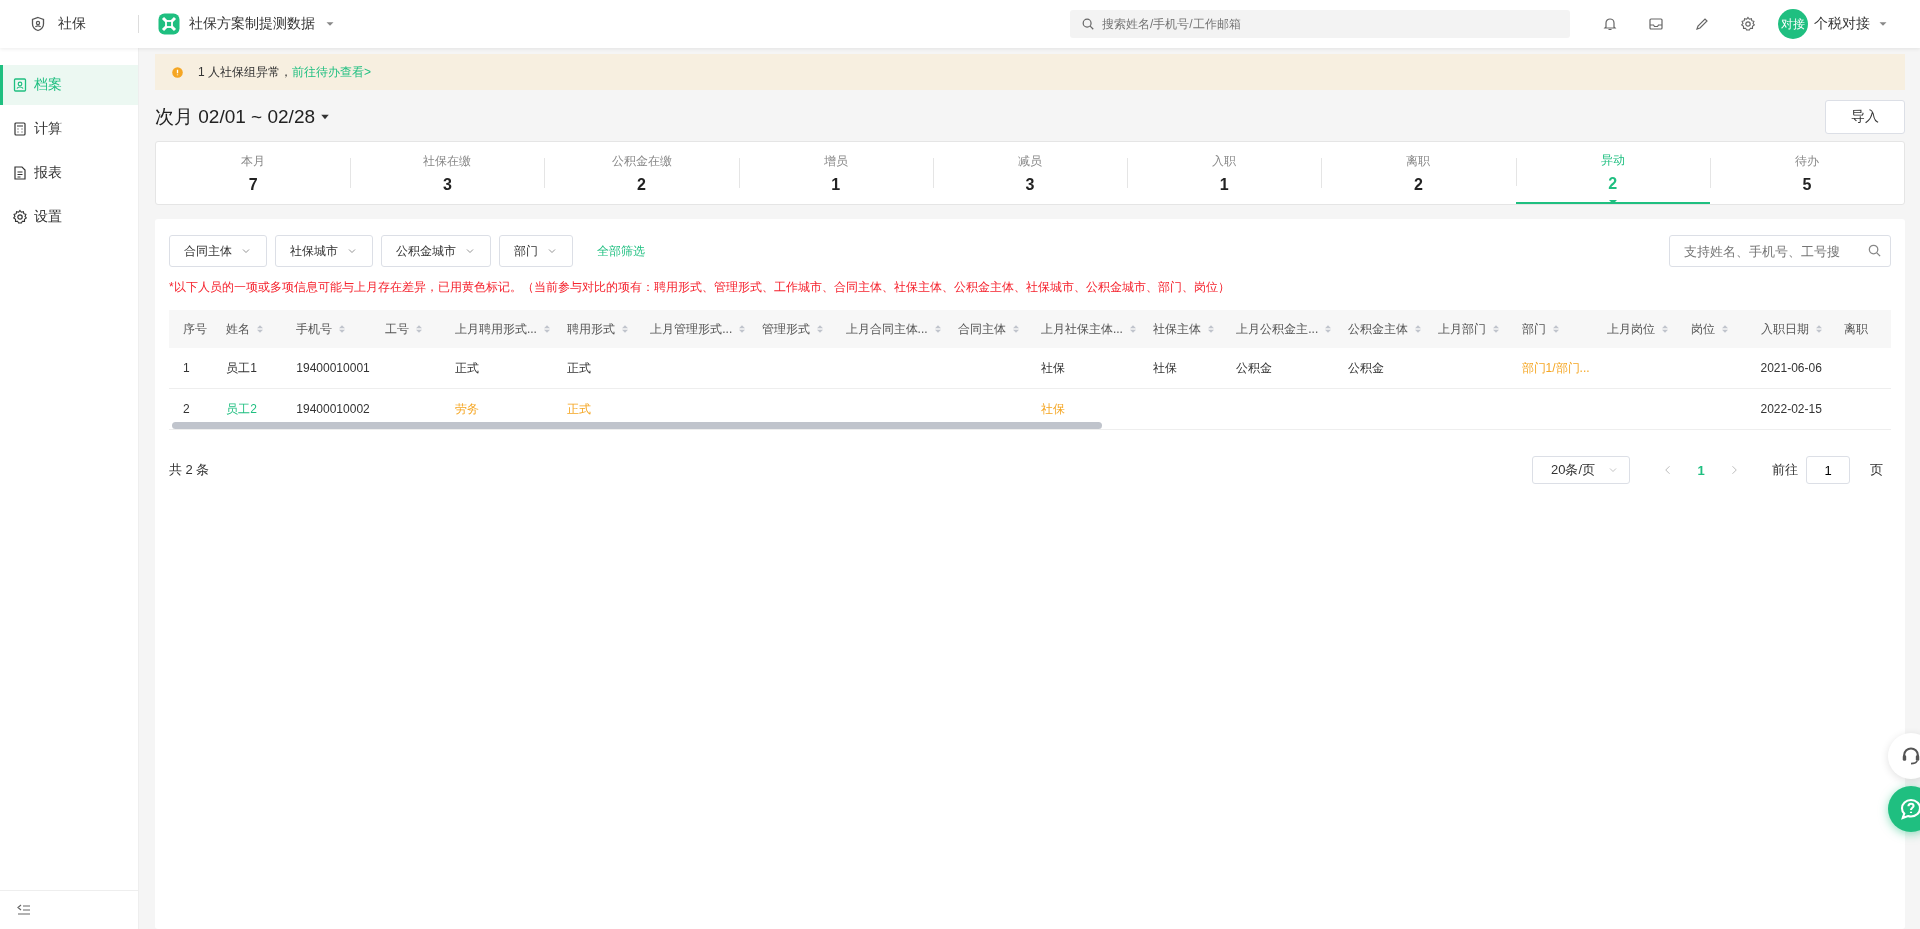 This screenshot has width=1920, height=929. I want to click on table-cell: 2021-06-06, so click(1791, 368).